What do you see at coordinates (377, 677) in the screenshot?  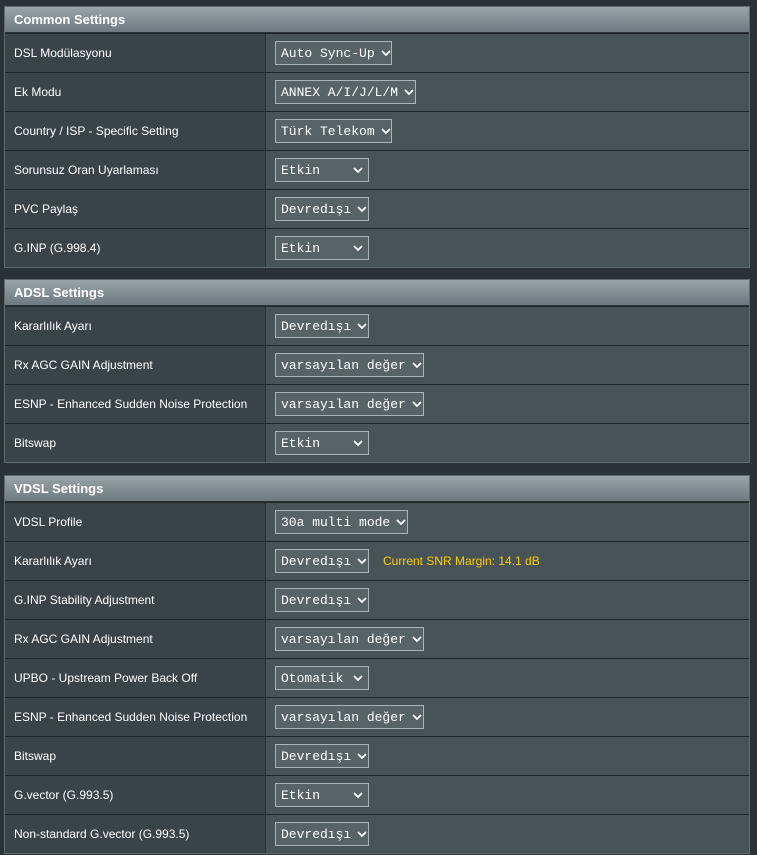 I see `setting-row: UPBO - Upstream Power Back Off Otomatik` at bounding box center [377, 677].